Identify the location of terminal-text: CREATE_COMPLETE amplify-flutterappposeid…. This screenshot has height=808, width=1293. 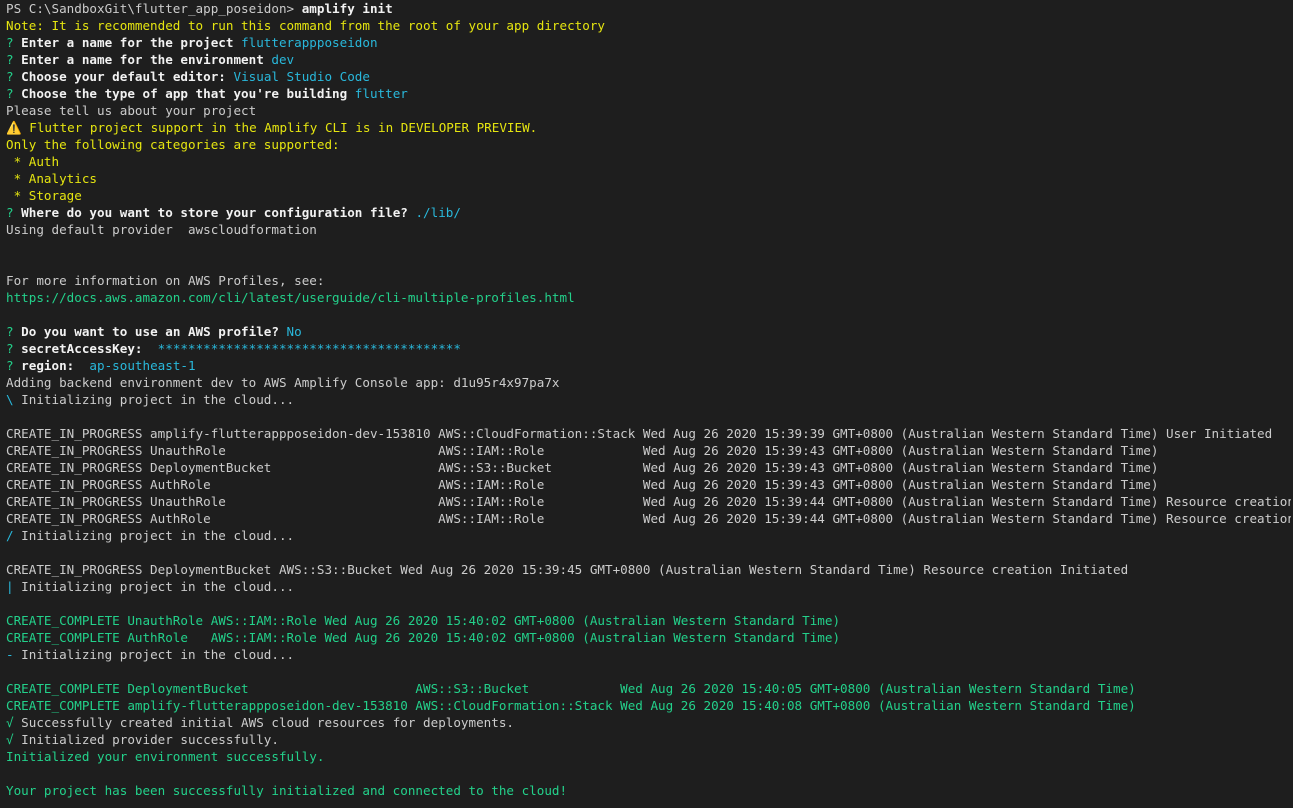
(571, 705).